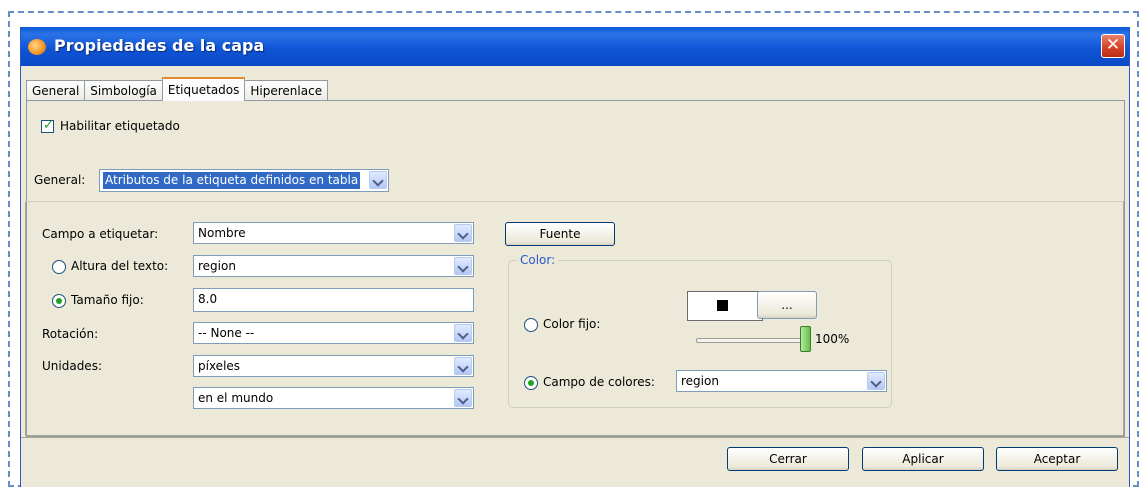  I want to click on enable-labeling-label: Habilitar etiquetado, so click(120, 126).